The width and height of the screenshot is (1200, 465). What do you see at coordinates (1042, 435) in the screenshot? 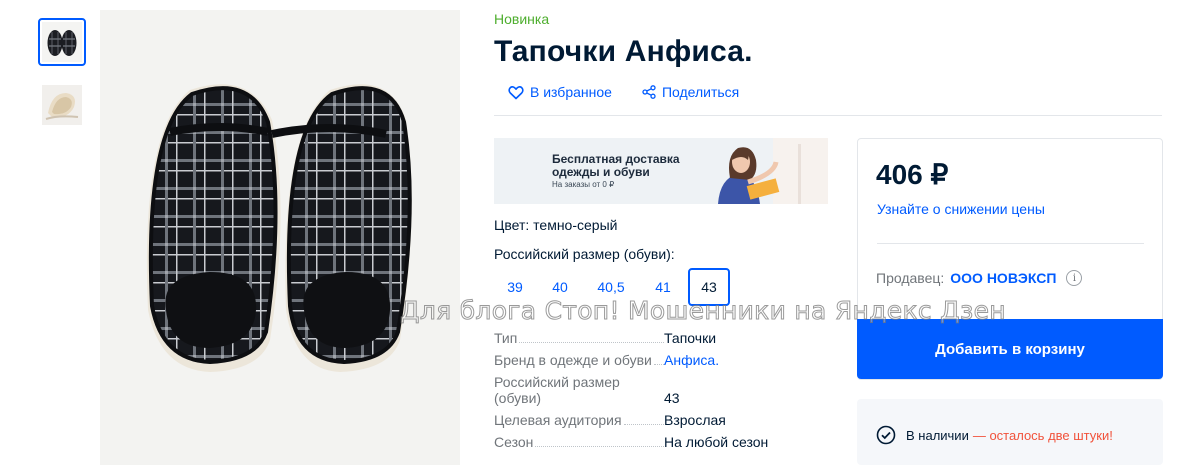
I see `low-stock-warning: — осталось две штуки!` at bounding box center [1042, 435].